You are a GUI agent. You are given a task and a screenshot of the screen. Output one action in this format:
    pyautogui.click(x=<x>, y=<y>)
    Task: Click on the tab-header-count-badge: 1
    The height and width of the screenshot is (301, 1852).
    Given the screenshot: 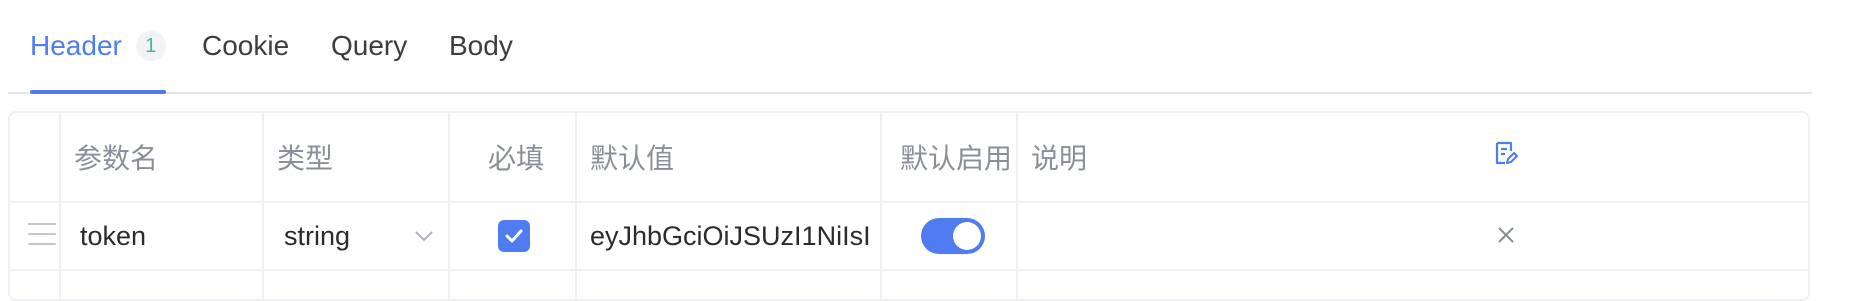 What is the action you would take?
    pyautogui.click(x=150, y=46)
    